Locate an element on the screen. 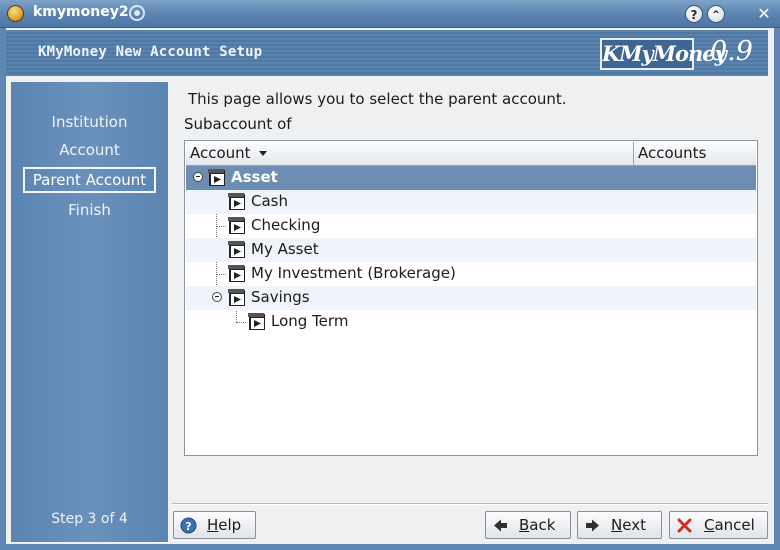 Image resolution: width=780 pixels, height=550 pixels. next-button: Next is located at coordinates (619, 525).